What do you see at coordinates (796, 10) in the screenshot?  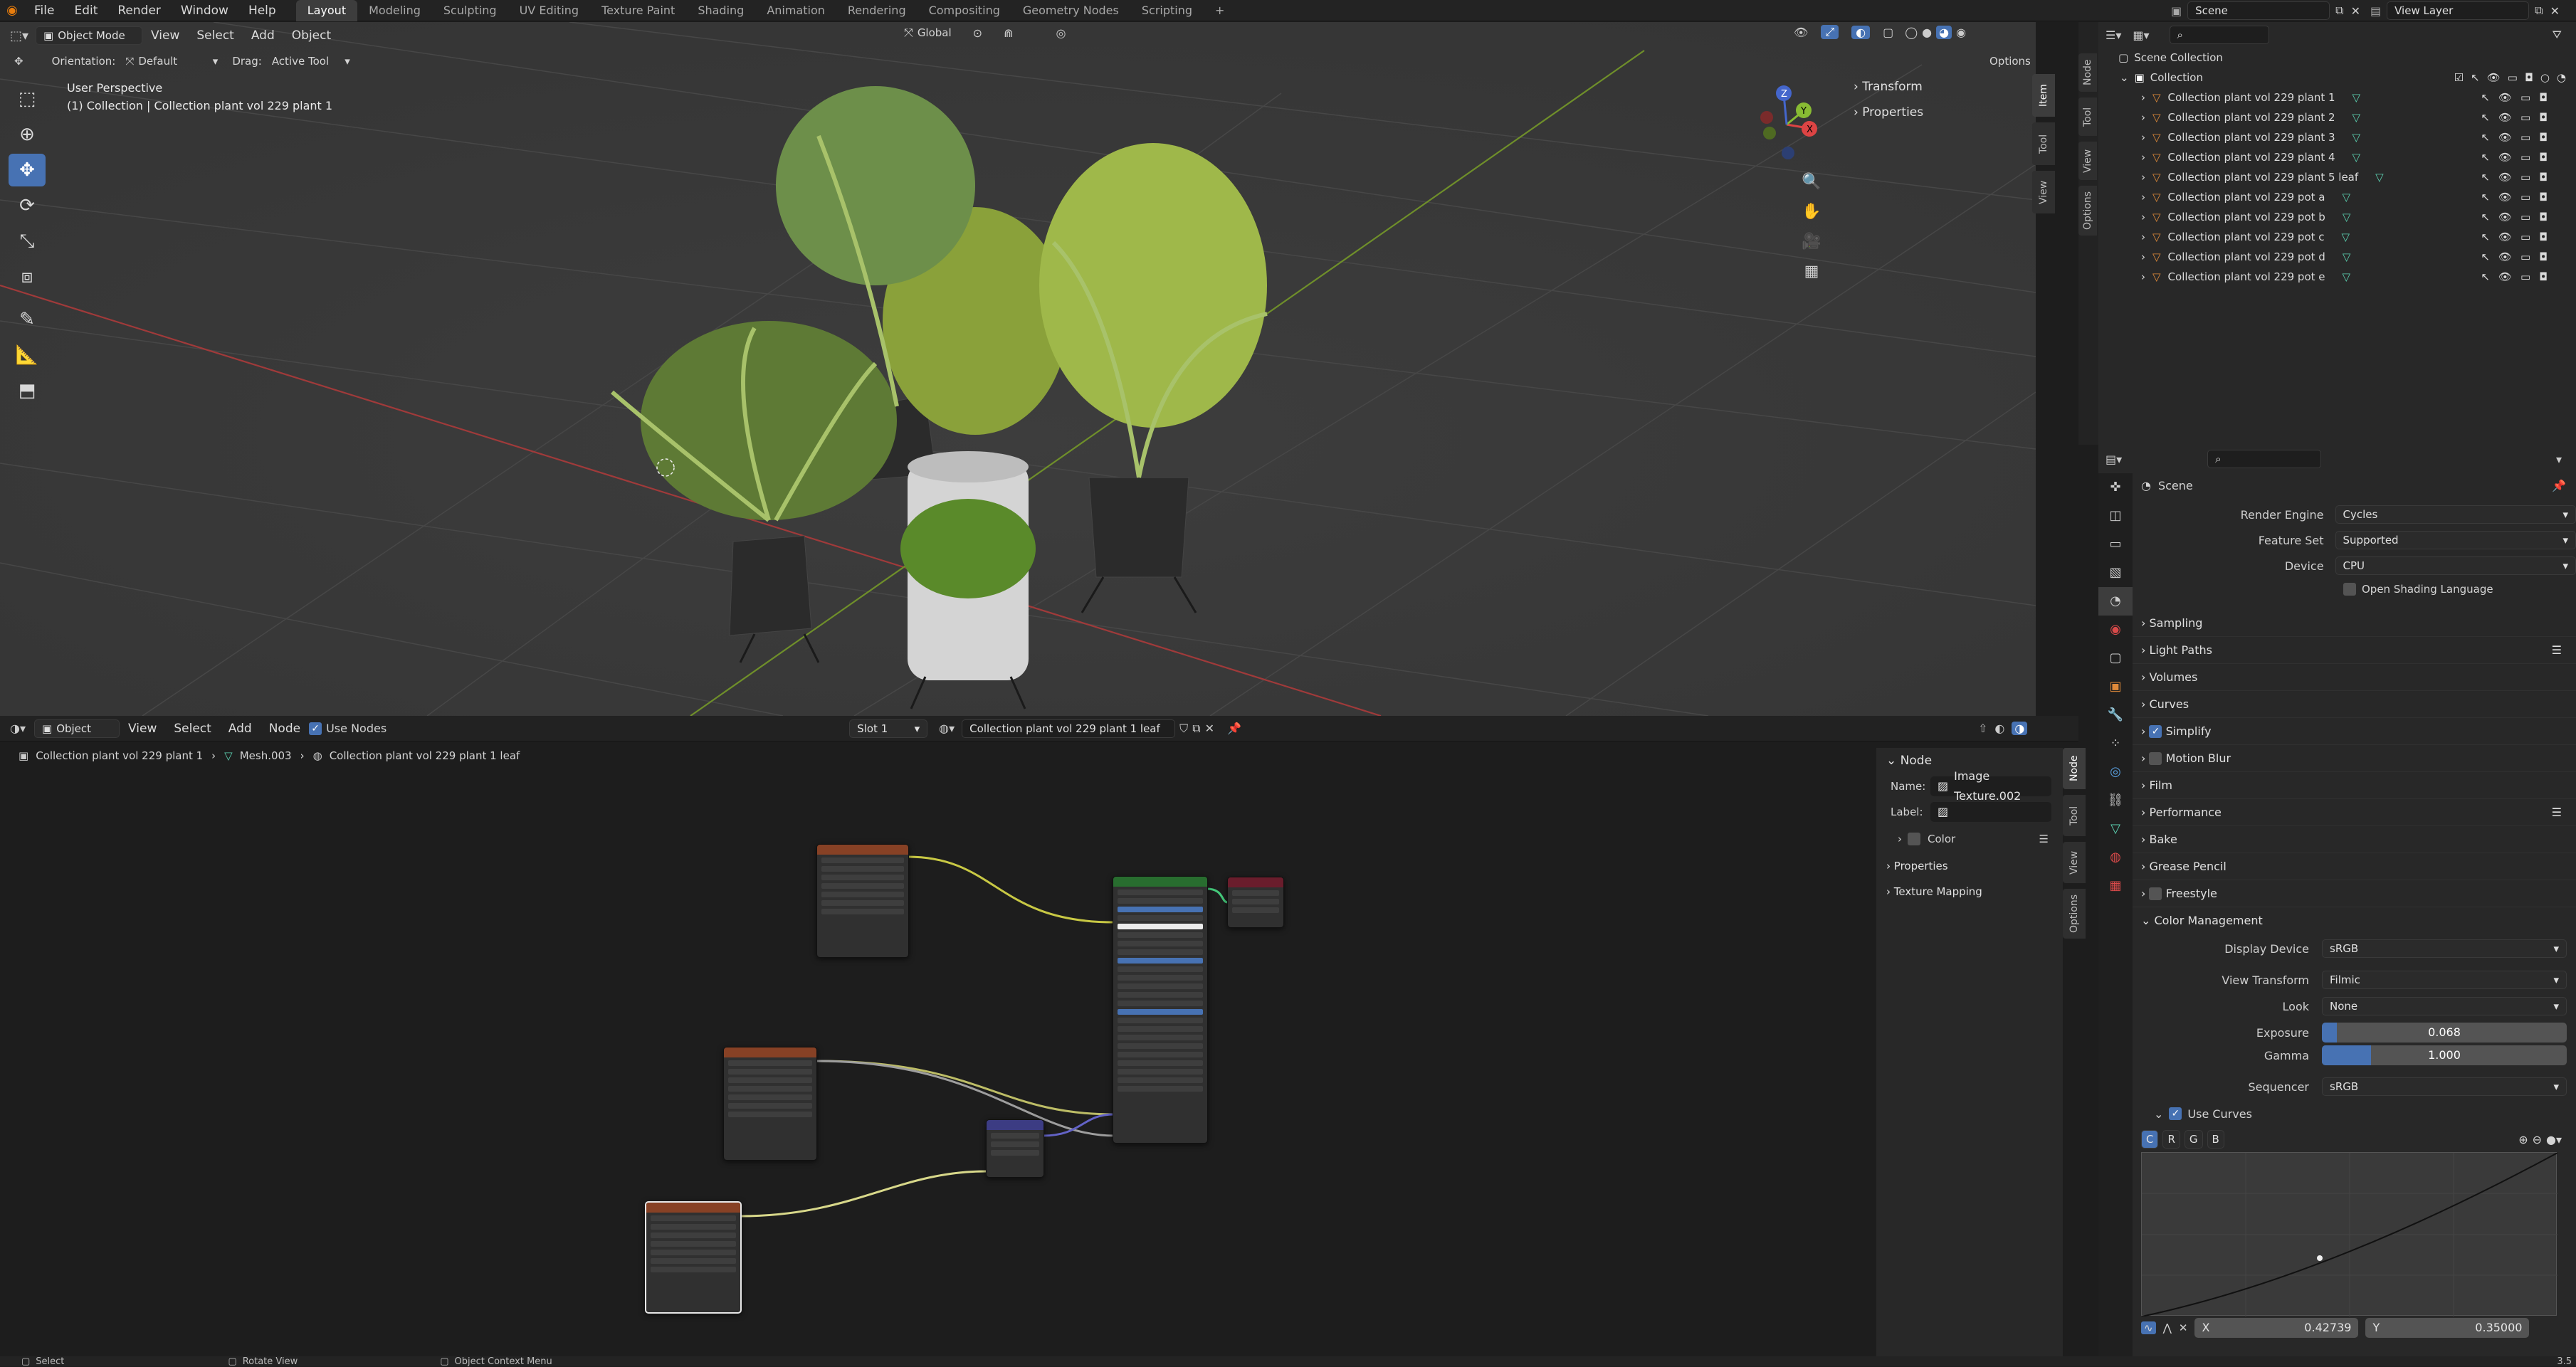 I see `tab-animation: Animation` at bounding box center [796, 10].